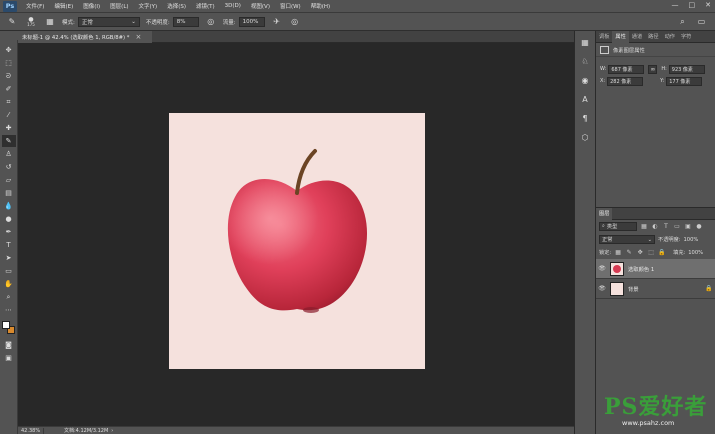 The width and height of the screenshot is (715, 434). I want to click on lock-all-icon: 🔒, so click(662, 253).